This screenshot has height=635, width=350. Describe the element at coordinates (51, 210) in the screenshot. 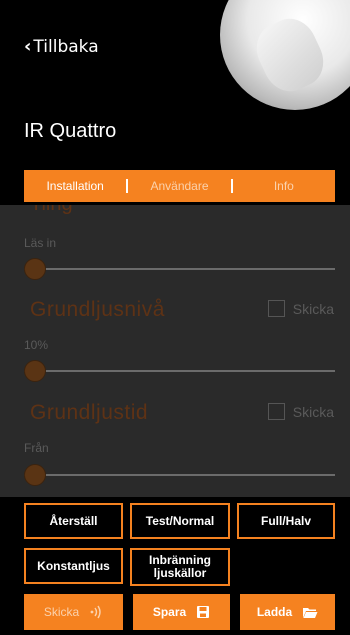

I see `section-title-partial: Tiing` at that location.